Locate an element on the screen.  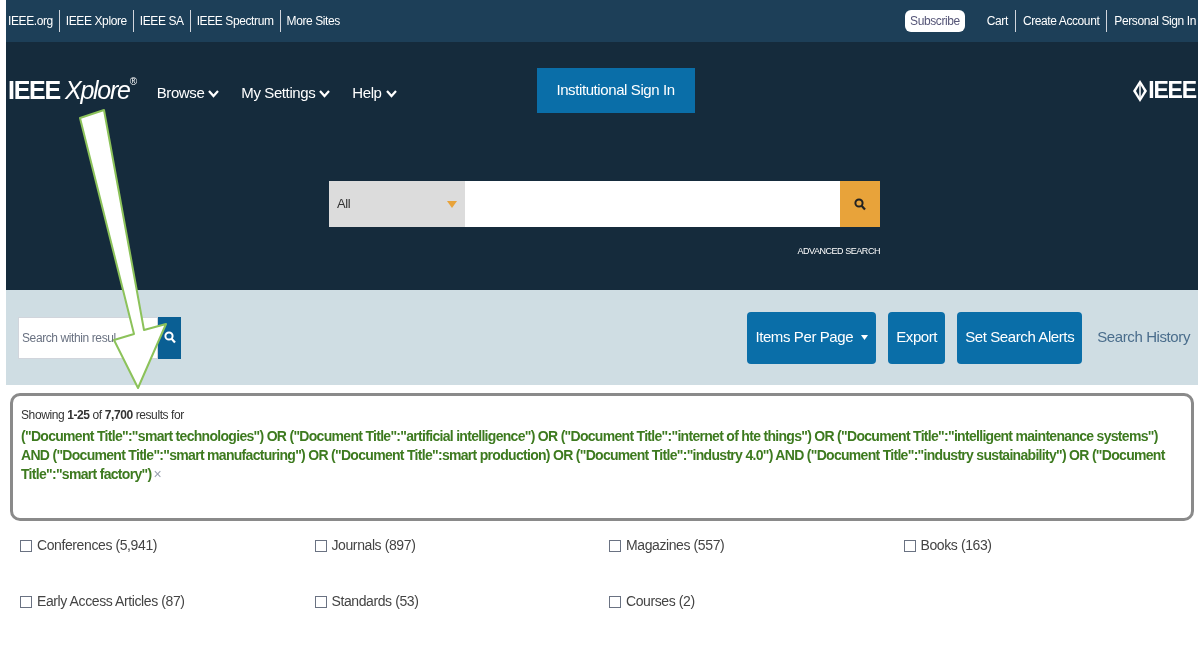
scope-dropdown: All is located at coordinates (397, 204).